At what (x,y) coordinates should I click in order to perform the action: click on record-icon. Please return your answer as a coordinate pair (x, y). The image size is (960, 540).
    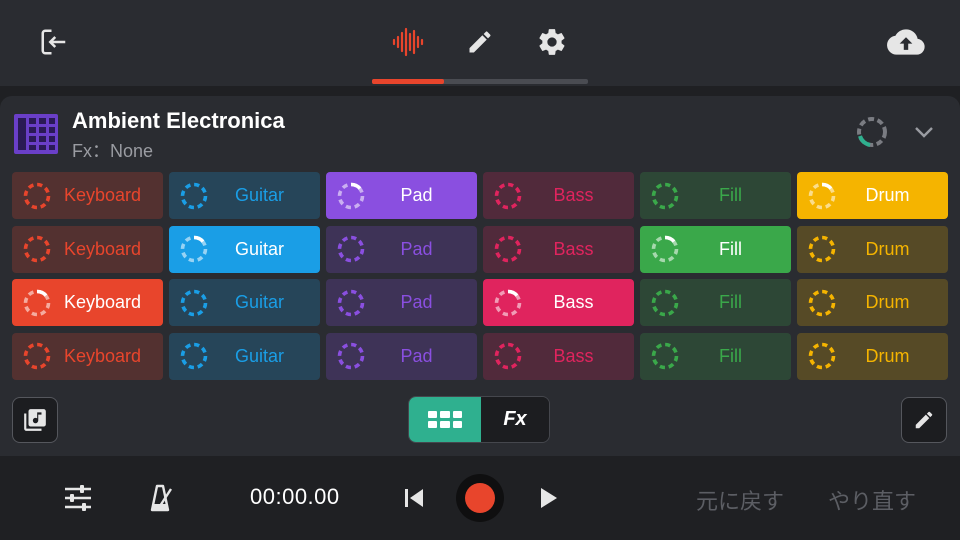
    Looking at the image, I should click on (480, 498).